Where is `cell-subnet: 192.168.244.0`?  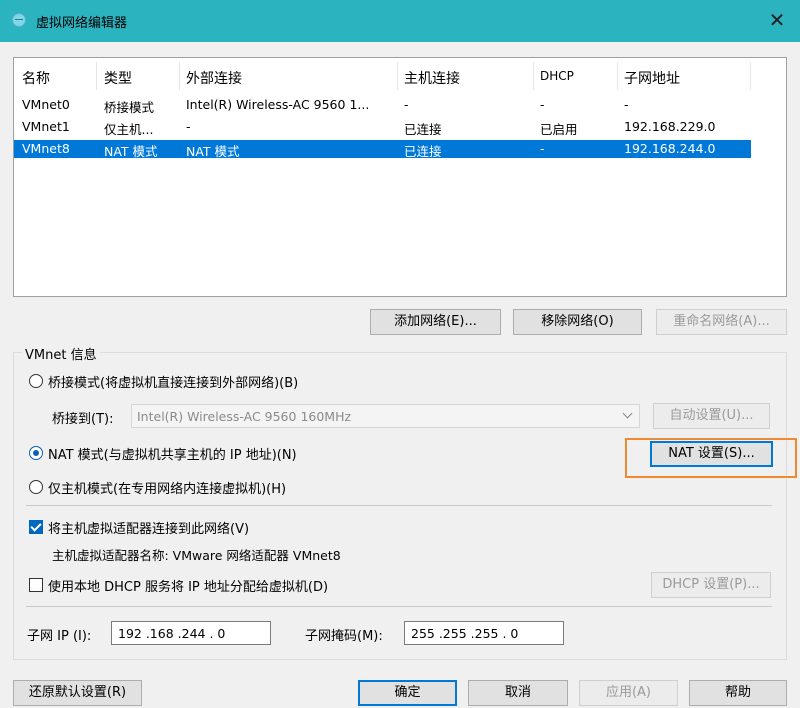 cell-subnet: 192.168.244.0 is located at coordinates (670, 148).